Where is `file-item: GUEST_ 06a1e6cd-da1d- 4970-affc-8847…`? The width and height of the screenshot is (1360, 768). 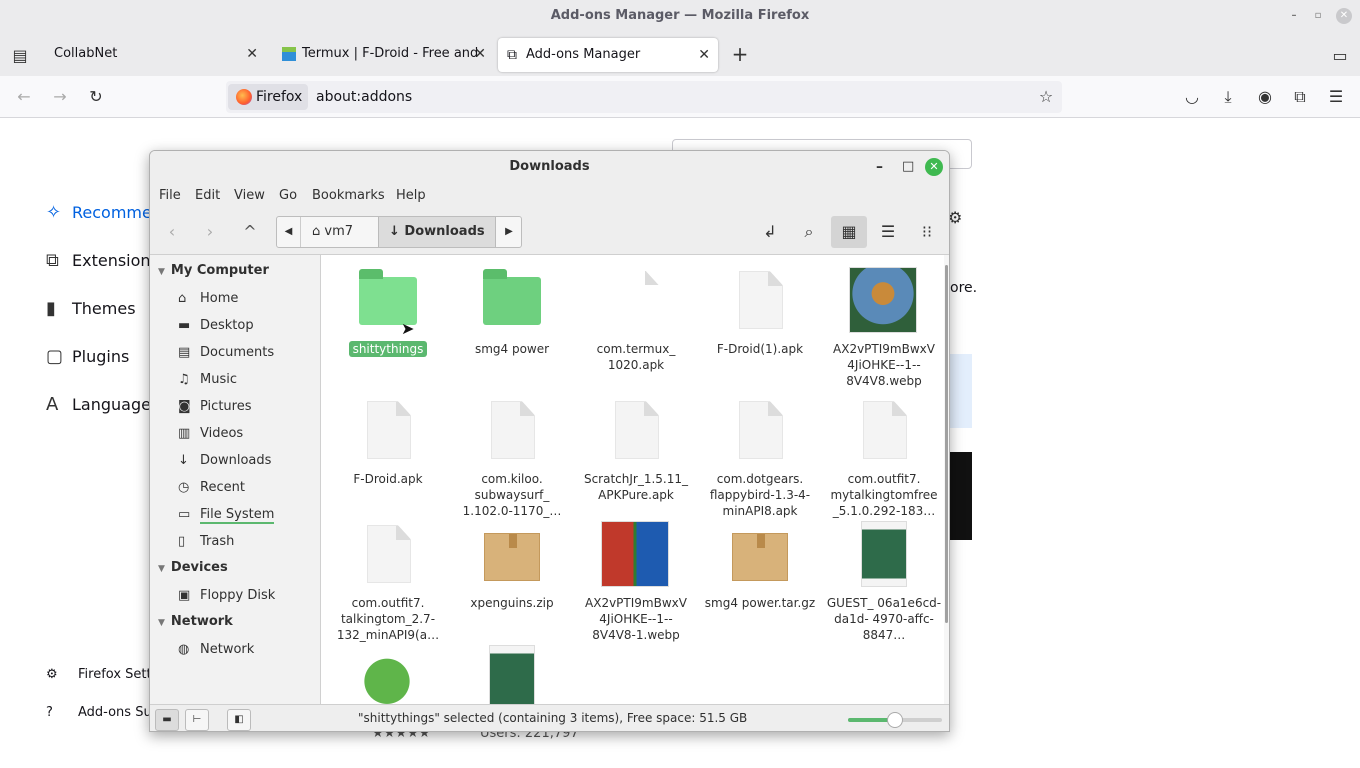
file-item: GUEST_ 06a1e6cd-da1d- 4970-affc-8847… is located at coordinates (883, 582).